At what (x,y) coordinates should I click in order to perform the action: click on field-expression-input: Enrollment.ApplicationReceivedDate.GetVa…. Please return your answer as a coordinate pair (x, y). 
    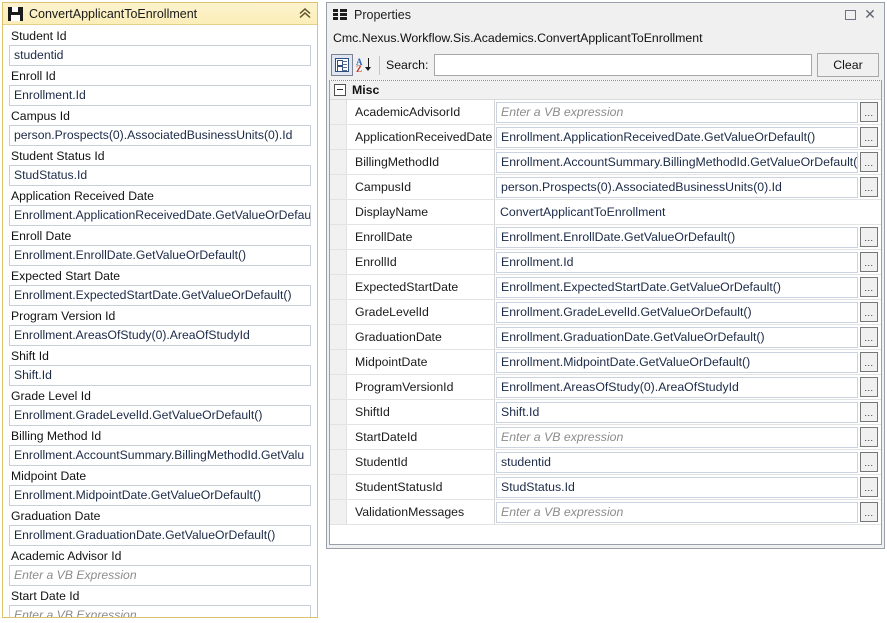
    Looking at the image, I should click on (160, 215).